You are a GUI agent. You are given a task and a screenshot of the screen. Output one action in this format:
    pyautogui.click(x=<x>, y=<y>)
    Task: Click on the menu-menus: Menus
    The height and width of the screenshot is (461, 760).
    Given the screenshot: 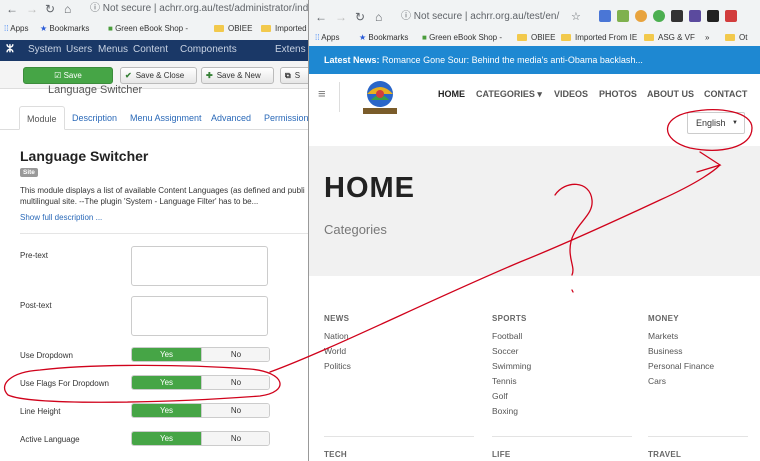 What is the action you would take?
    pyautogui.click(x=113, y=50)
    